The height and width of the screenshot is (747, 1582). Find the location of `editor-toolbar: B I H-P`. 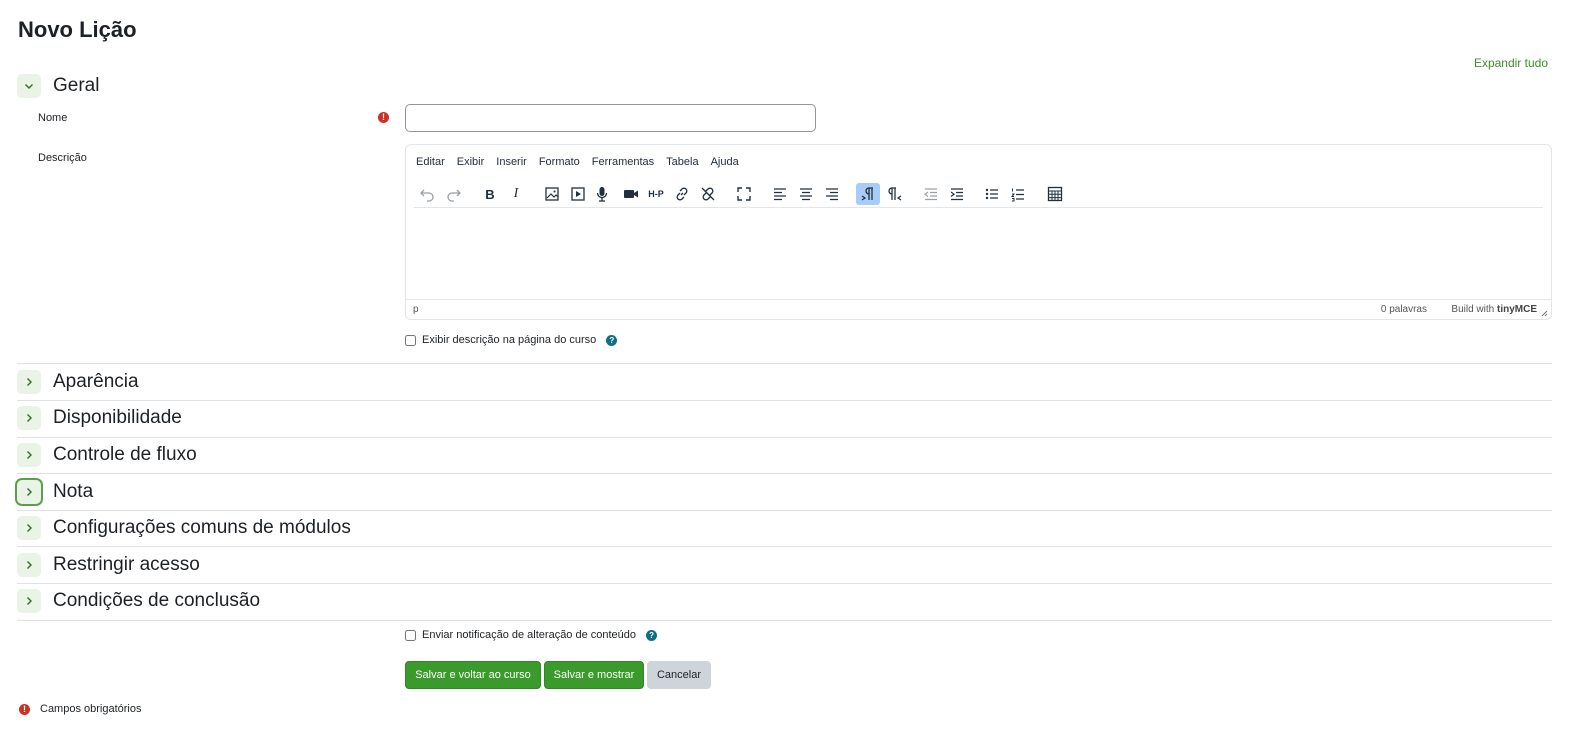

editor-toolbar: B I H-P is located at coordinates (980, 194).